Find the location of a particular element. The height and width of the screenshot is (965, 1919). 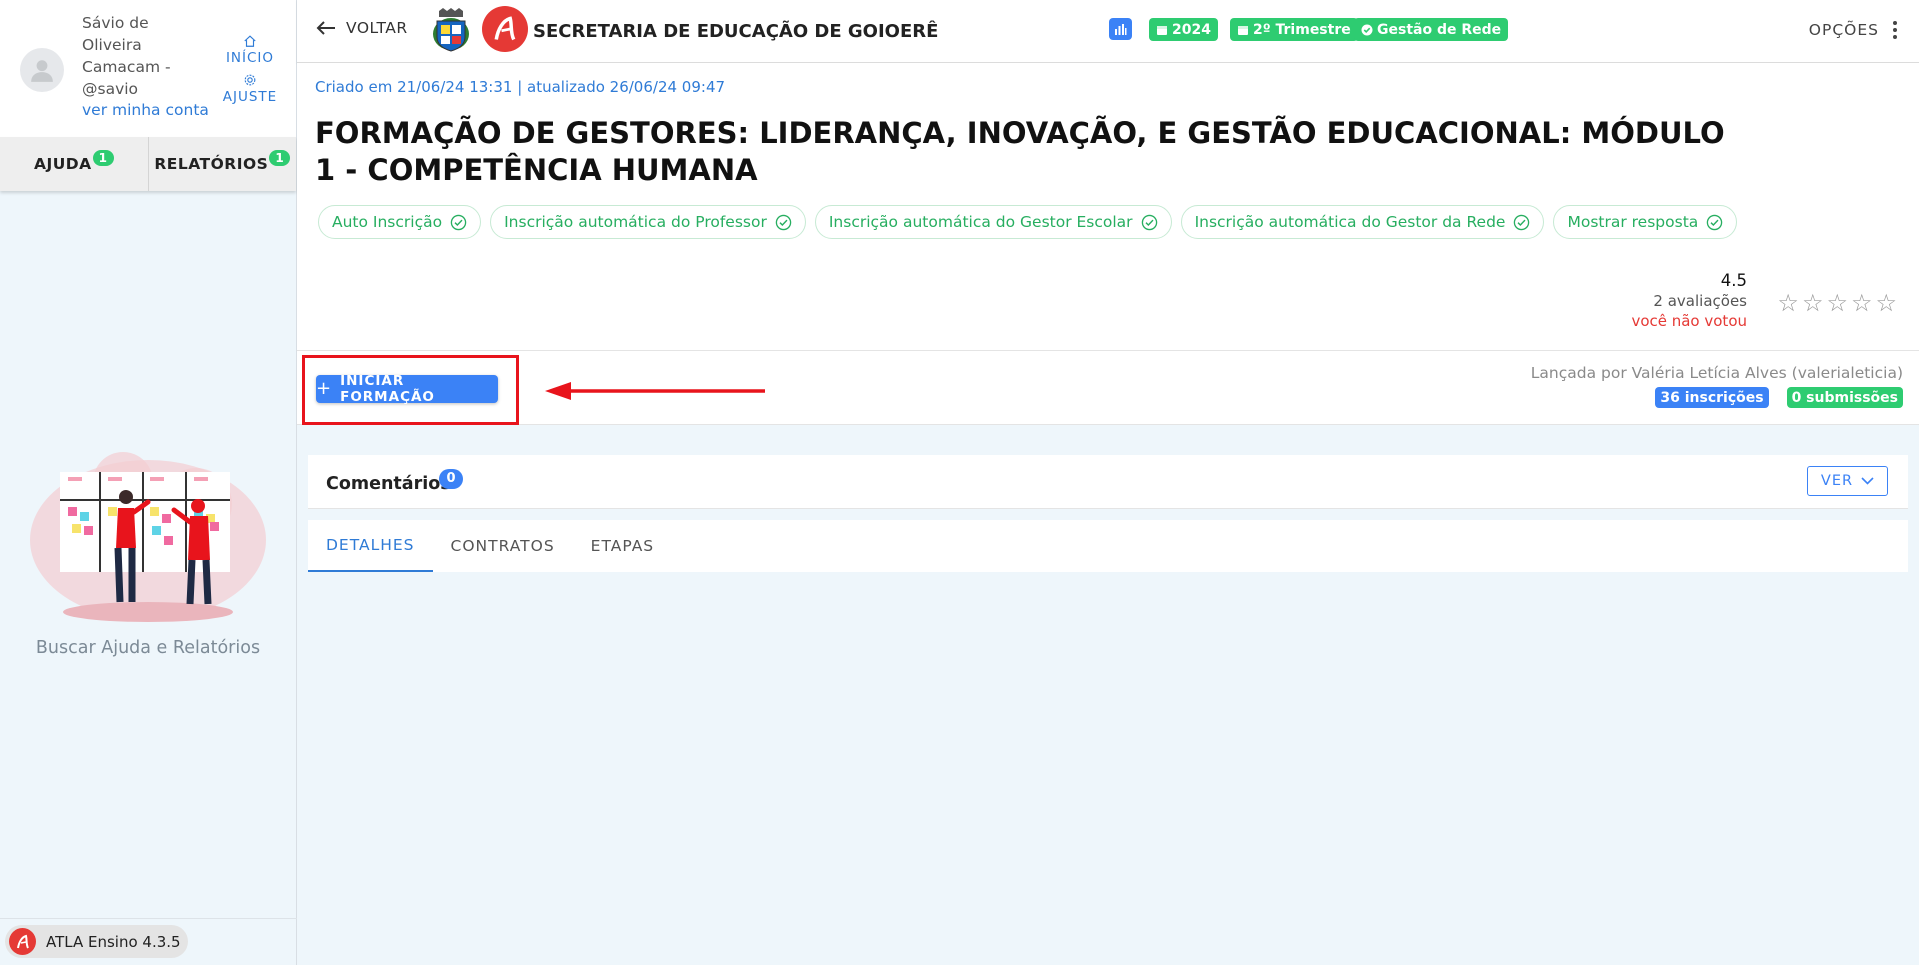

chip-label: Inscrição automática do Gestor da Rede is located at coordinates (1350, 222).